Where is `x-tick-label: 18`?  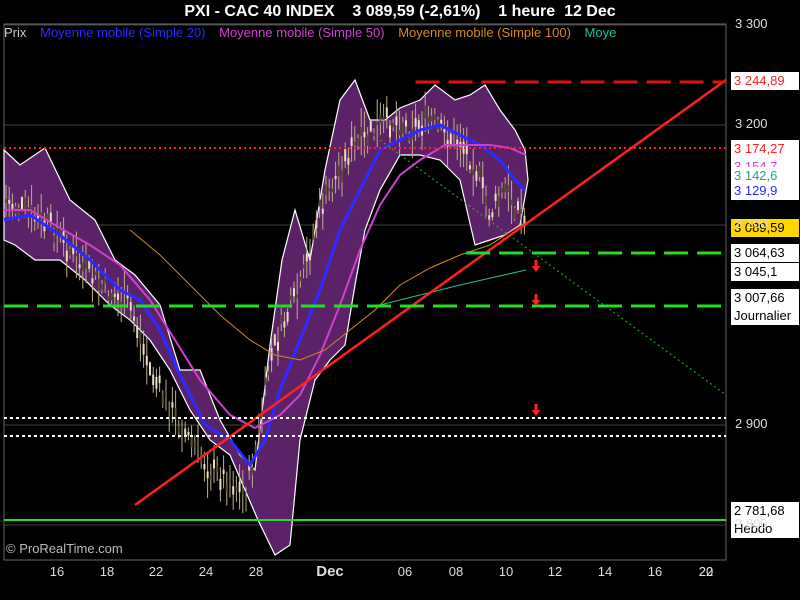
x-tick-label: 18 is located at coordinates (107, 571).